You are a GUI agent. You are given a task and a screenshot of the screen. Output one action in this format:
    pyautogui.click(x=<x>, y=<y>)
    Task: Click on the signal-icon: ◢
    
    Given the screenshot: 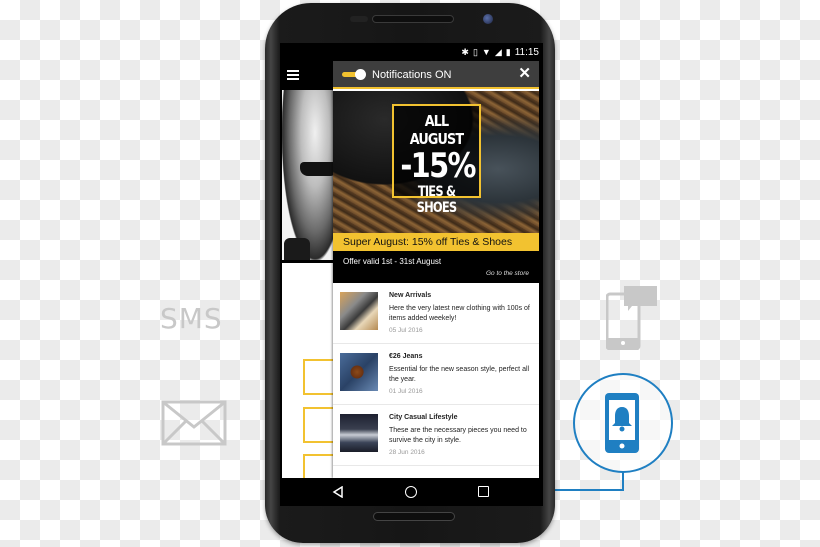 What is the action you would take?
    pyautogui.click(x=498, y=51)
    